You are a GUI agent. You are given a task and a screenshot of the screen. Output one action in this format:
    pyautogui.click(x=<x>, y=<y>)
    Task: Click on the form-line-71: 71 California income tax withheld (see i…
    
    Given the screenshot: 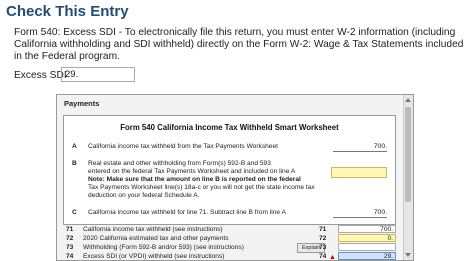 What is the action you would take?
    pyautogui.click(x=232, y=229)
    